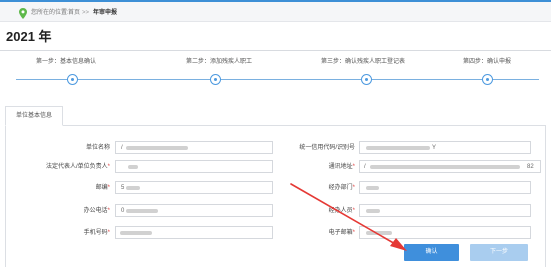  Describe the element at coordinates (431, 252) in the screenshot. I see `confirm-button: 确认` at that location.